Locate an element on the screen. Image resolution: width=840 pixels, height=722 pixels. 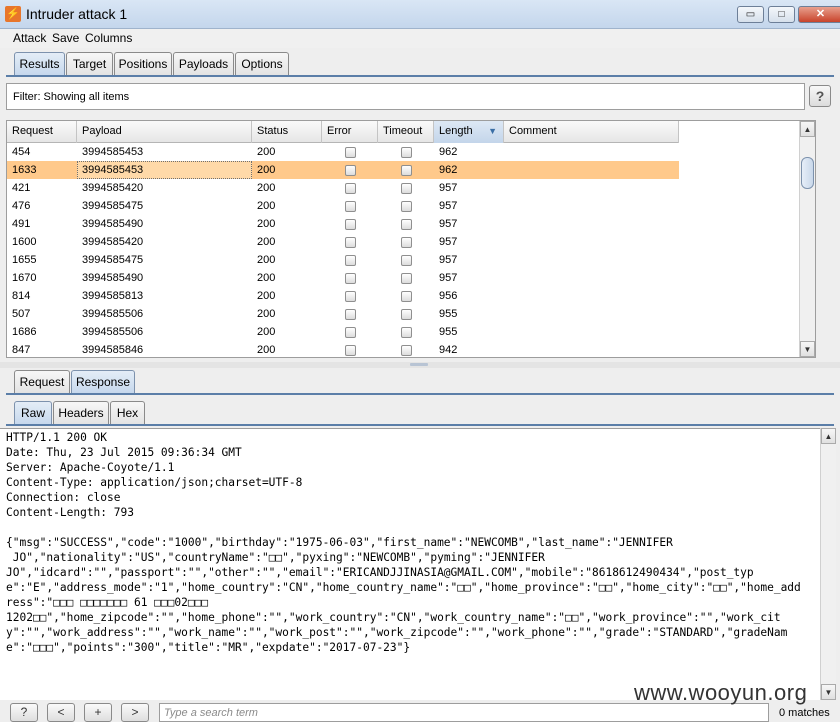
table-row: 507 3994585506 200 955 is located at coordinates (343, 314).